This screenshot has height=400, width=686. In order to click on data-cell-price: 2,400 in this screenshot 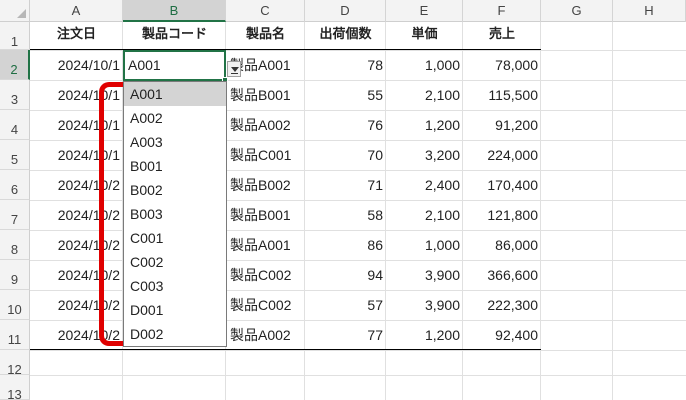, I will do `click(424, 185)`.